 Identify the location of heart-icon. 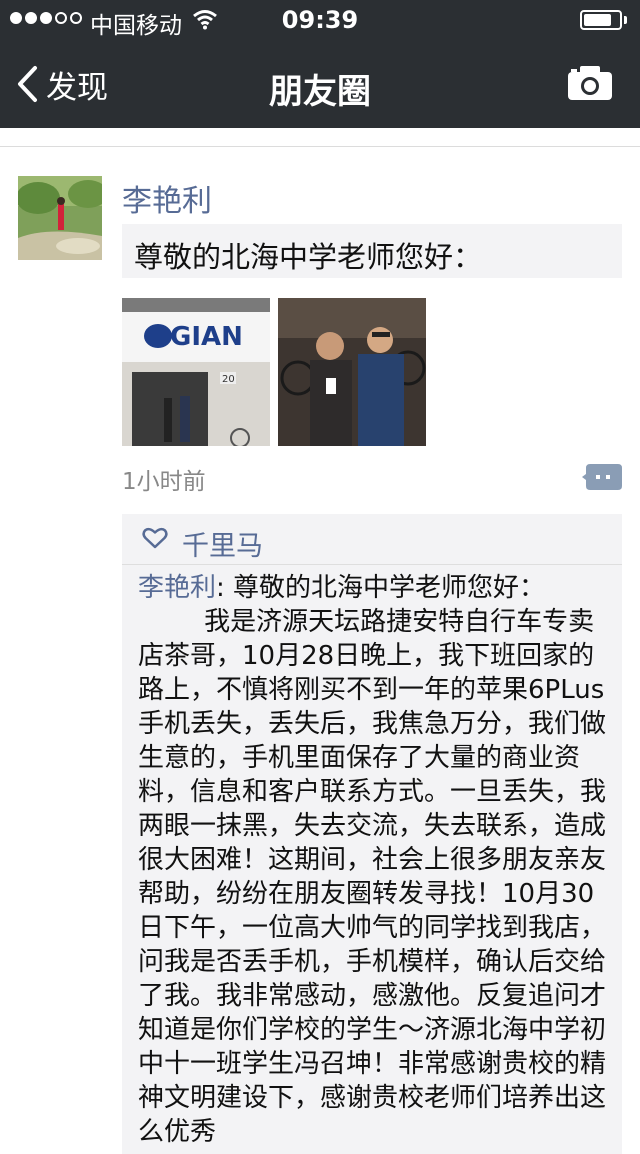
(155, 538).